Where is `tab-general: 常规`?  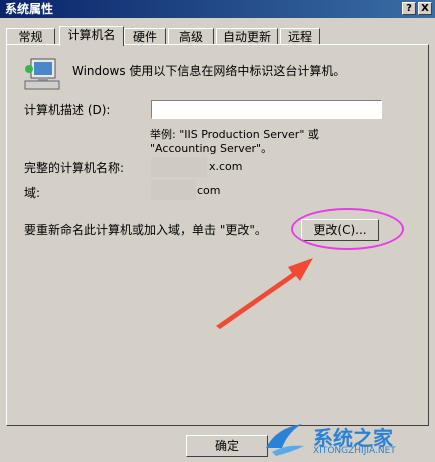 tab-general: 常规 is located at coordinates (30, 36).